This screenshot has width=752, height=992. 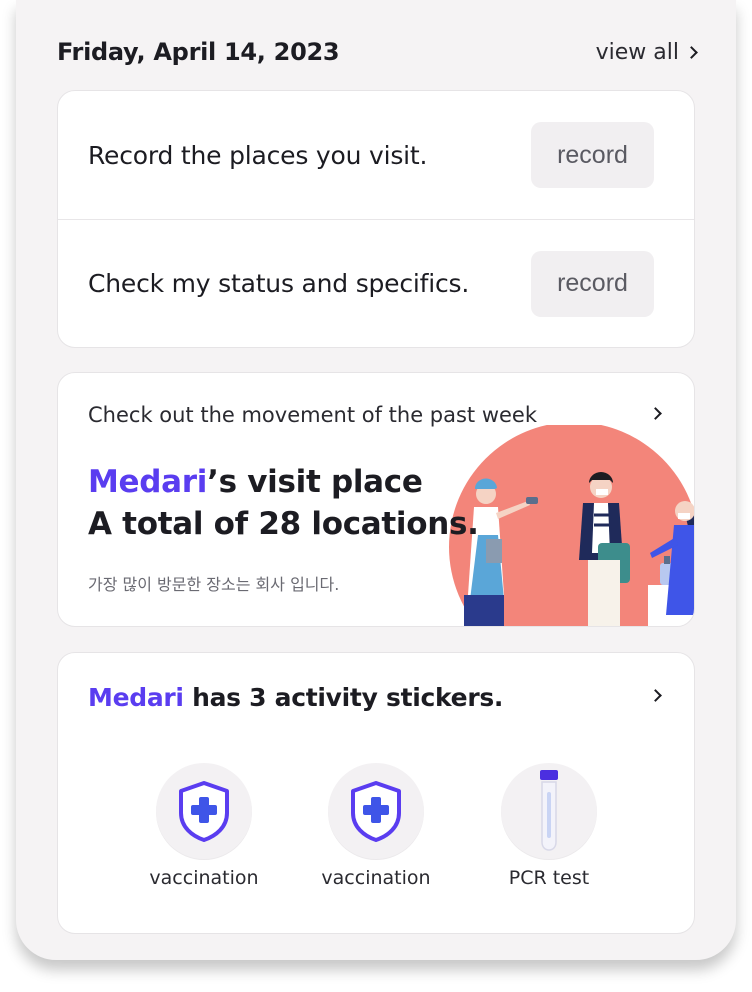 I want to click on sticker-title: Medari has 3 activity stickers., so click(x=295, y=697).